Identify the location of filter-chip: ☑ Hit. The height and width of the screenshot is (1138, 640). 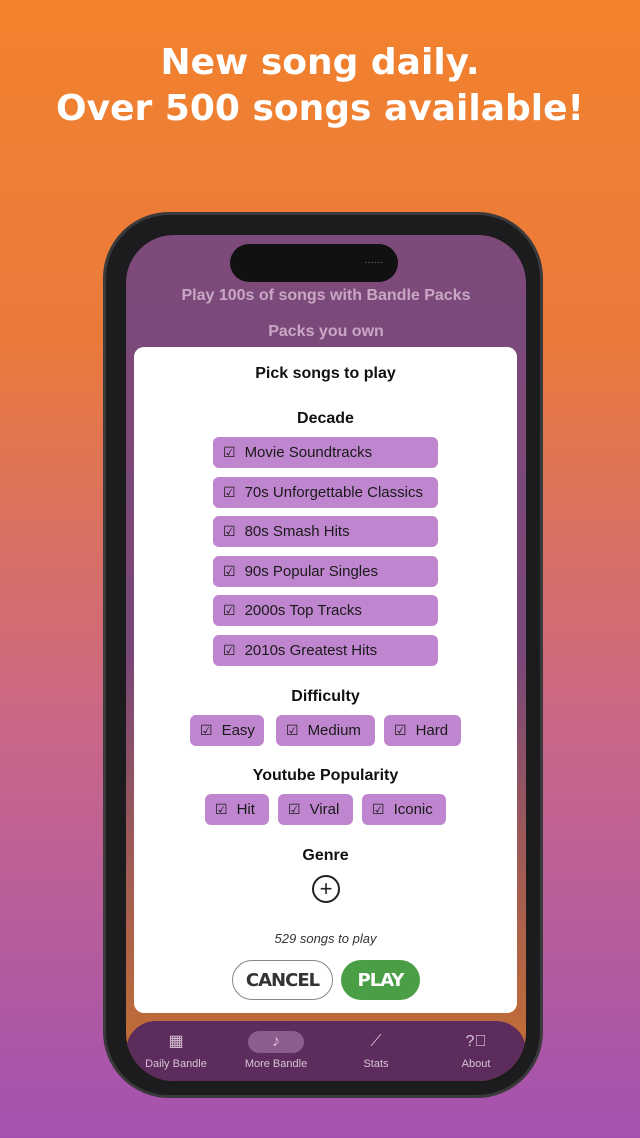
(237, 809).